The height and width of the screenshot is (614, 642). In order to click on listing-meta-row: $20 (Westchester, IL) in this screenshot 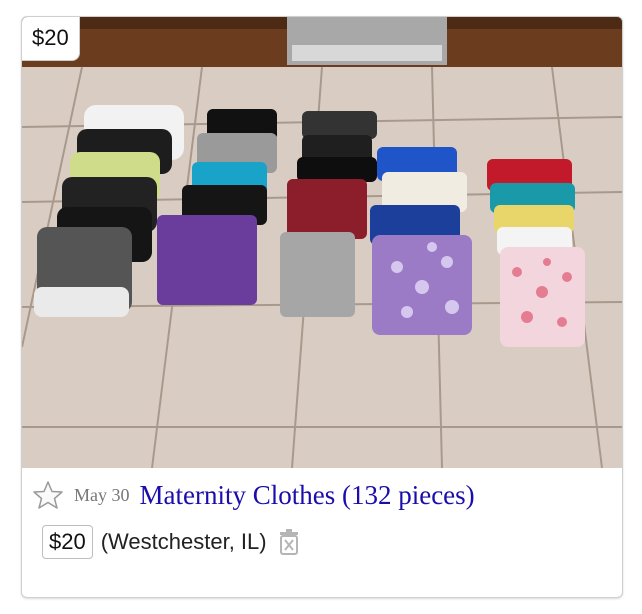, I will do `click(172, 542)`.